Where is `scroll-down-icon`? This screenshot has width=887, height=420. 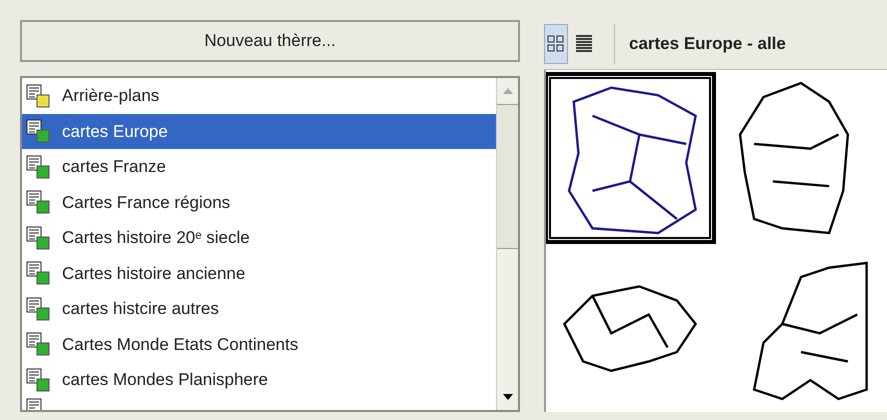
scroll-down-icon is located at coordinates (507, 397).